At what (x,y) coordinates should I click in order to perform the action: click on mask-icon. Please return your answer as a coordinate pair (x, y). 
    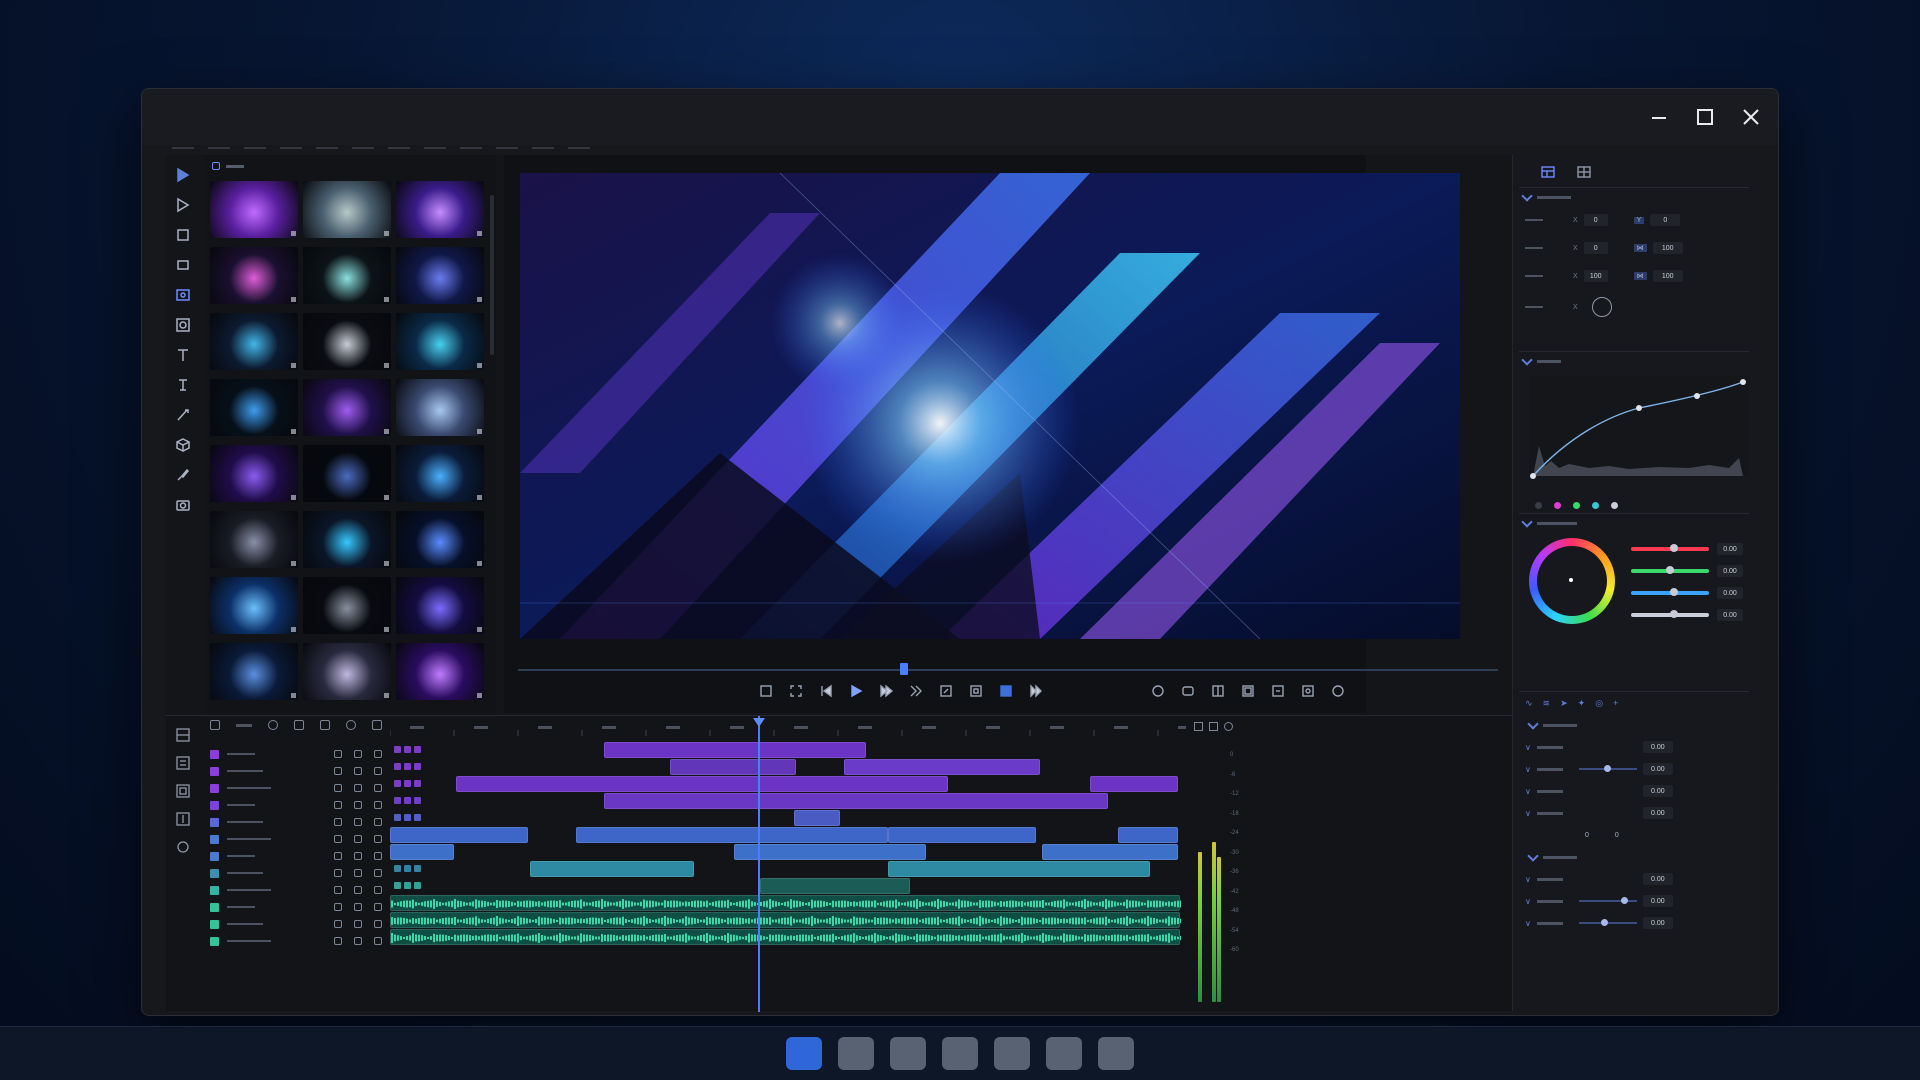
    Looking at the image, I should click on (183, 325).